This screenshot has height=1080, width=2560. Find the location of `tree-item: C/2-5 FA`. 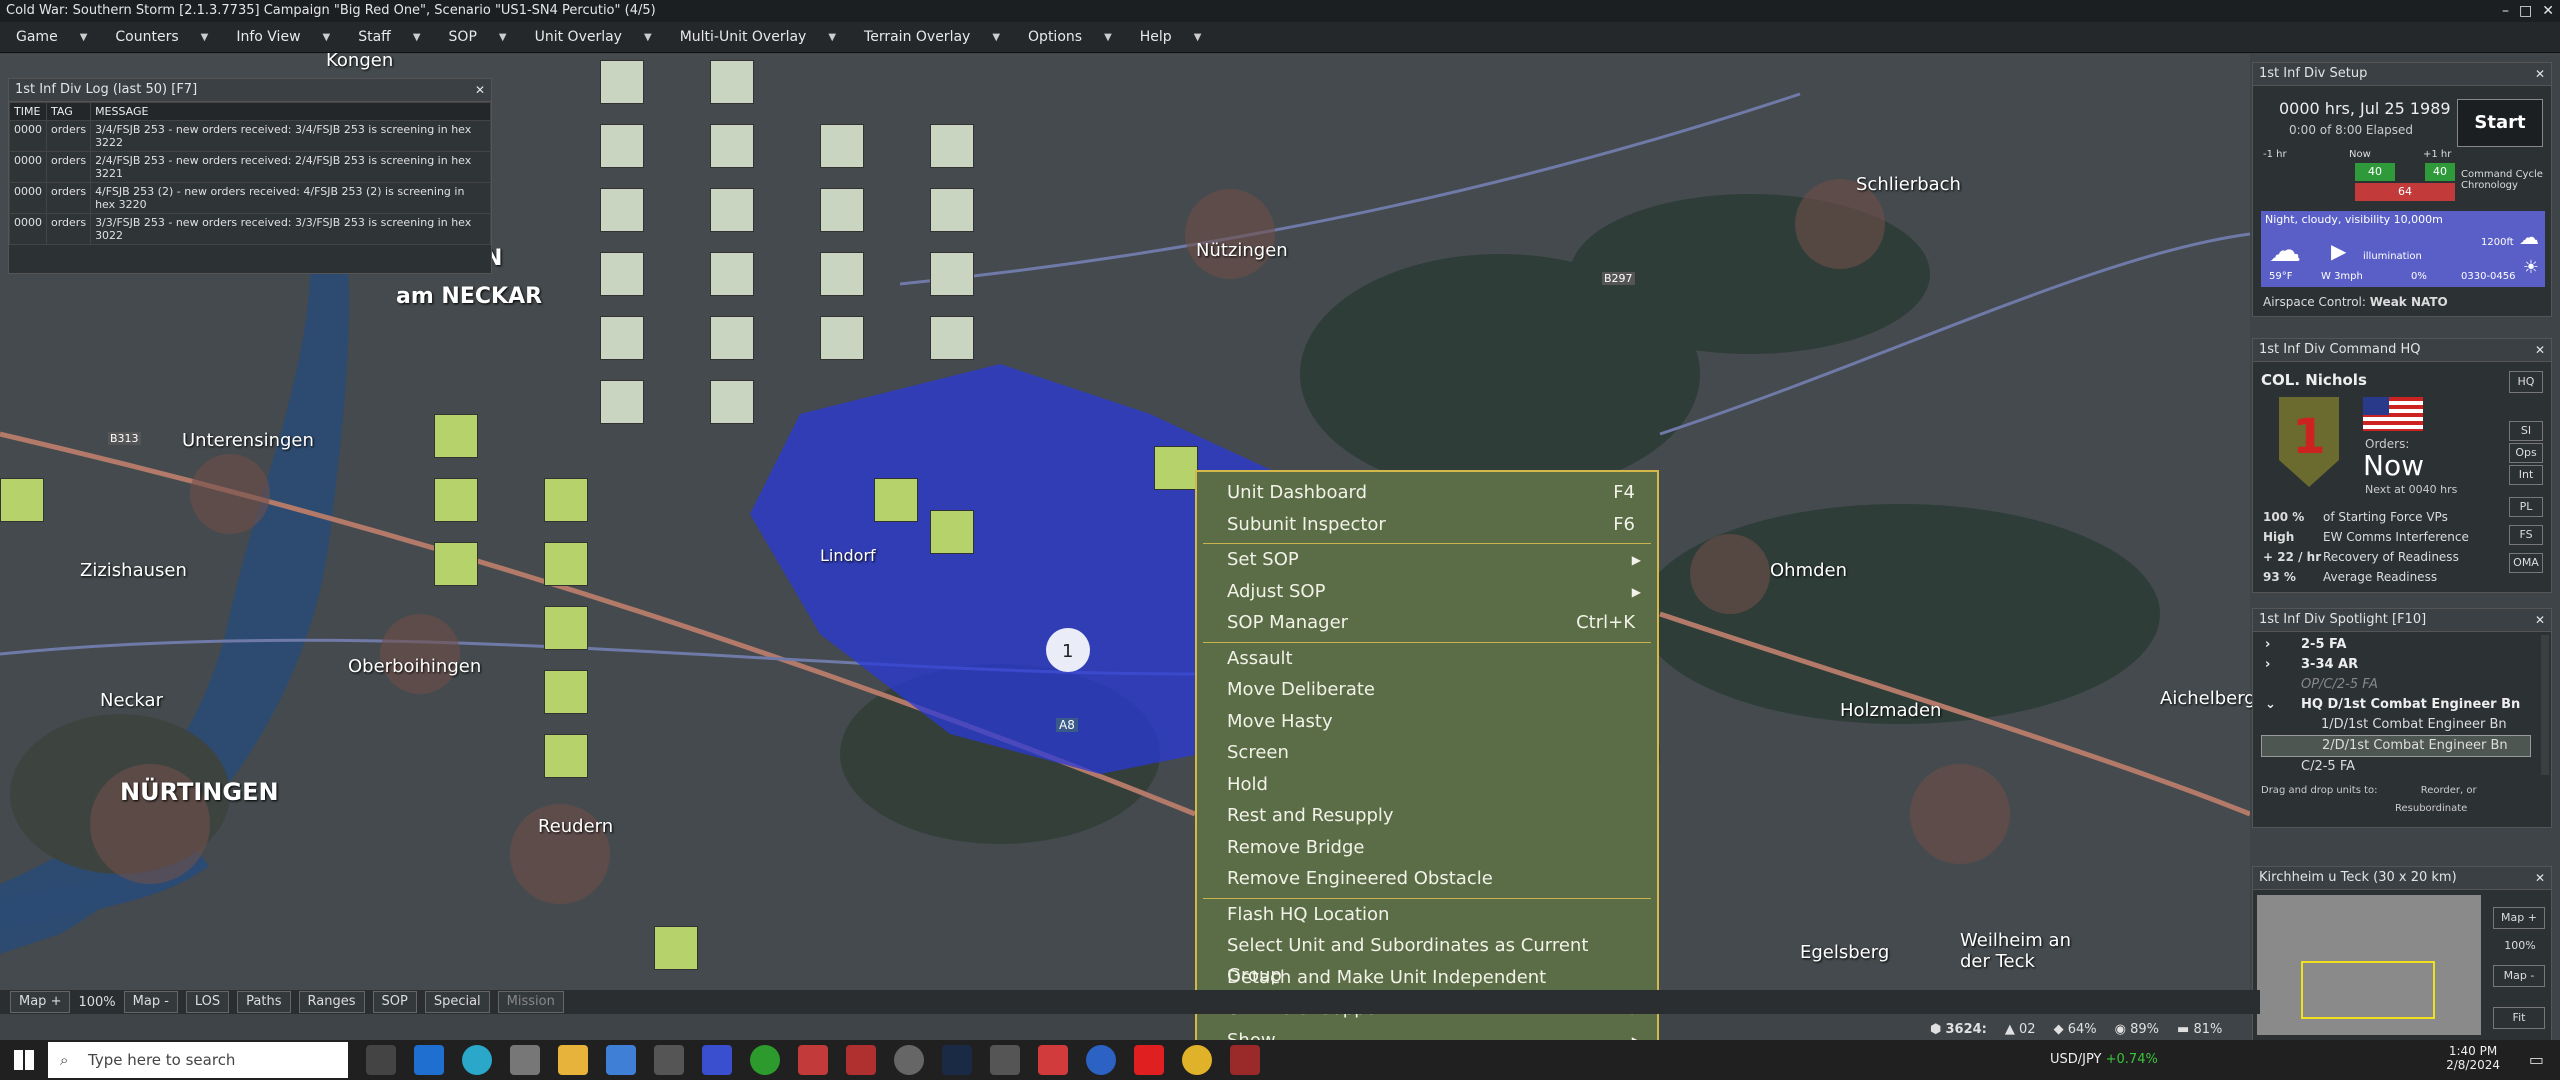

tree-item: C/2-5 FA is located at coordinates (2396, 767).